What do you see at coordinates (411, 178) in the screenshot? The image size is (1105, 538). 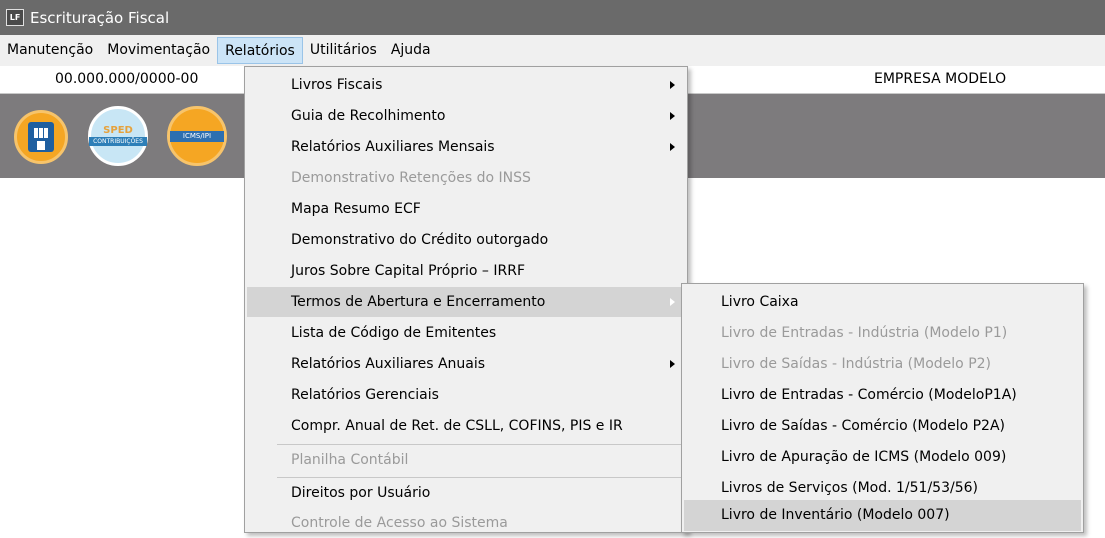 I see `menu-item-demonstrativo-inss: Demonstrativo Retenções do INSS` at bounding box center [411, 178].